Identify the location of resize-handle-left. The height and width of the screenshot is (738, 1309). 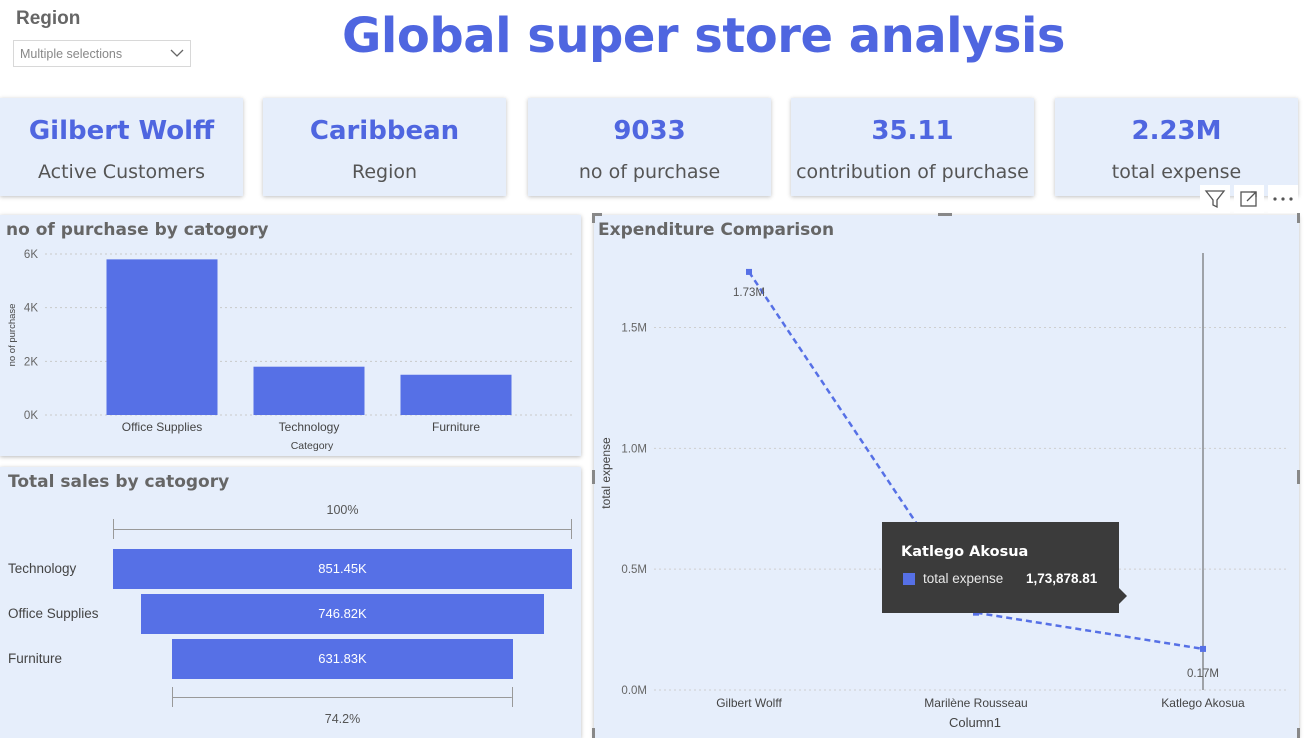
(593, 477).